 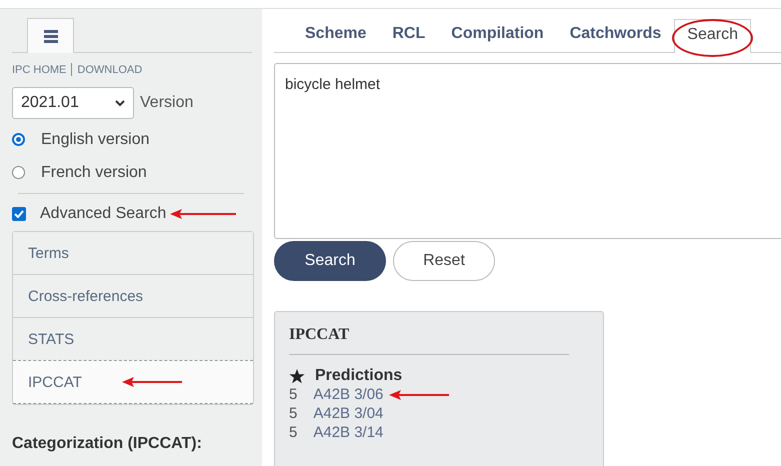 What do you see at coordinates (39, 70) in the screenshot?
I see `nav-link: IPC HOME` at bounding box center [39, 70].